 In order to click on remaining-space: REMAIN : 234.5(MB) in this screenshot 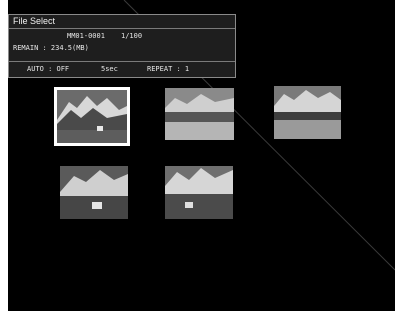, I will do `click(51, 48)`.